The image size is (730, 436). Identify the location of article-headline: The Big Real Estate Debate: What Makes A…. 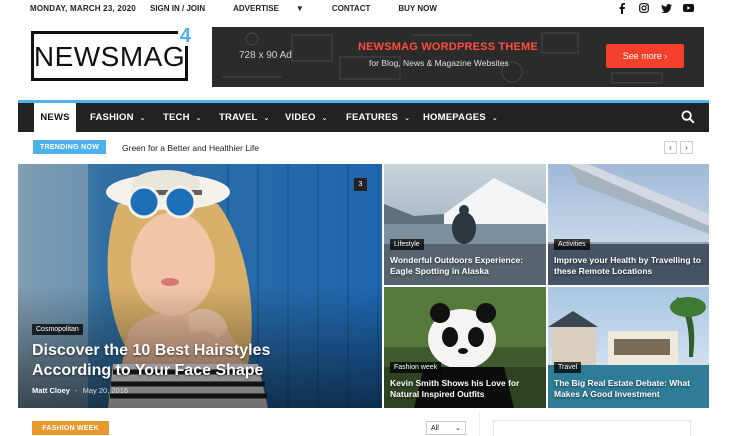
(629, 389).